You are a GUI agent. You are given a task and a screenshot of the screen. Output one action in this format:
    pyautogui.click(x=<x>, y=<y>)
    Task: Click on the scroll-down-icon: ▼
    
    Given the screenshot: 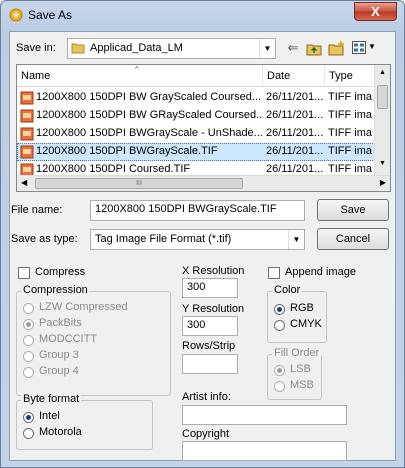 What is the action you would take?
    pyautogui.click(x=382, y=163)
    